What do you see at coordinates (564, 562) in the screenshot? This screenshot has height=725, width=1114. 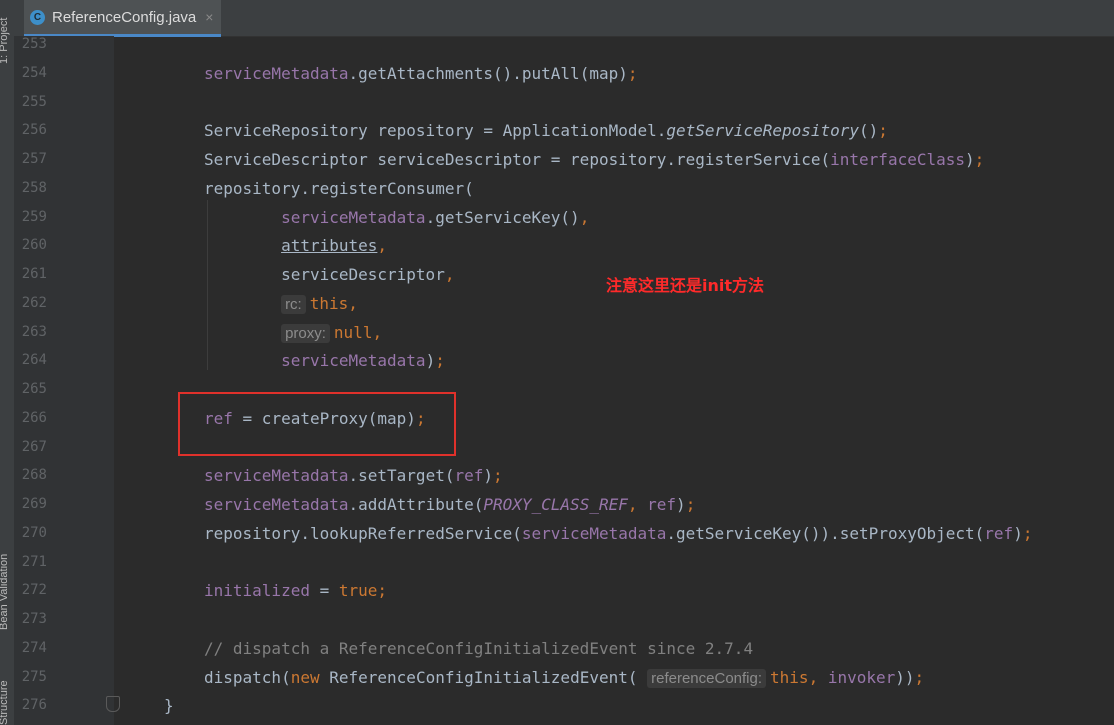 I see `code-line: 271` at bounding box center [564, 562].